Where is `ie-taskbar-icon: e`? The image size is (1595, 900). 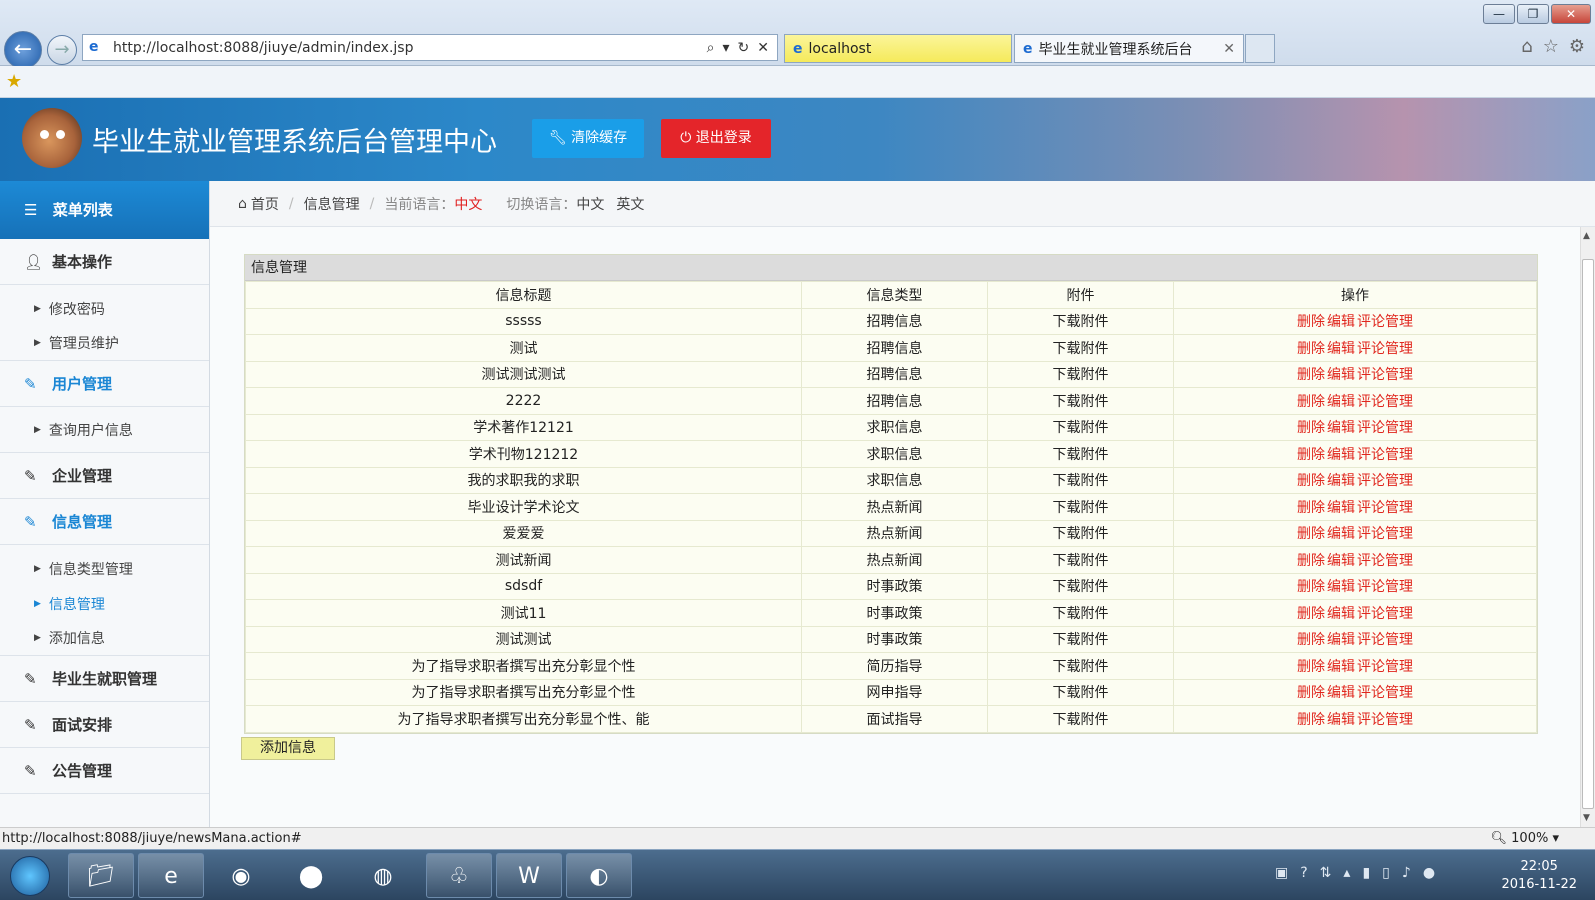 ie-taskbar-icon: e is located at coordinates (171, 875).